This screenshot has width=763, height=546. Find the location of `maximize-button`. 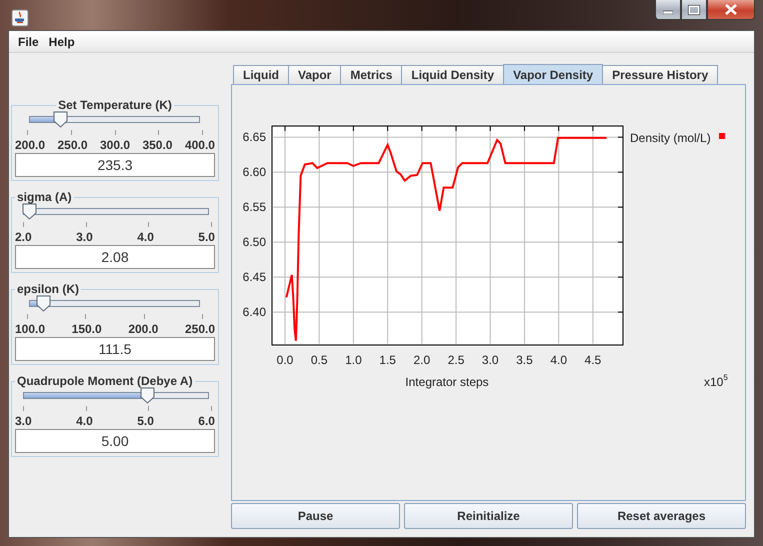

maximize-button is located at coordinates (694, 10).